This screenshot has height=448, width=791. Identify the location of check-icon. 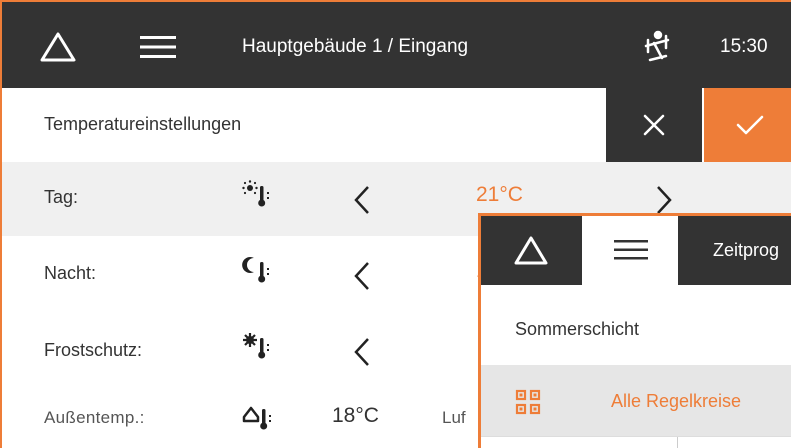
(749, 125).